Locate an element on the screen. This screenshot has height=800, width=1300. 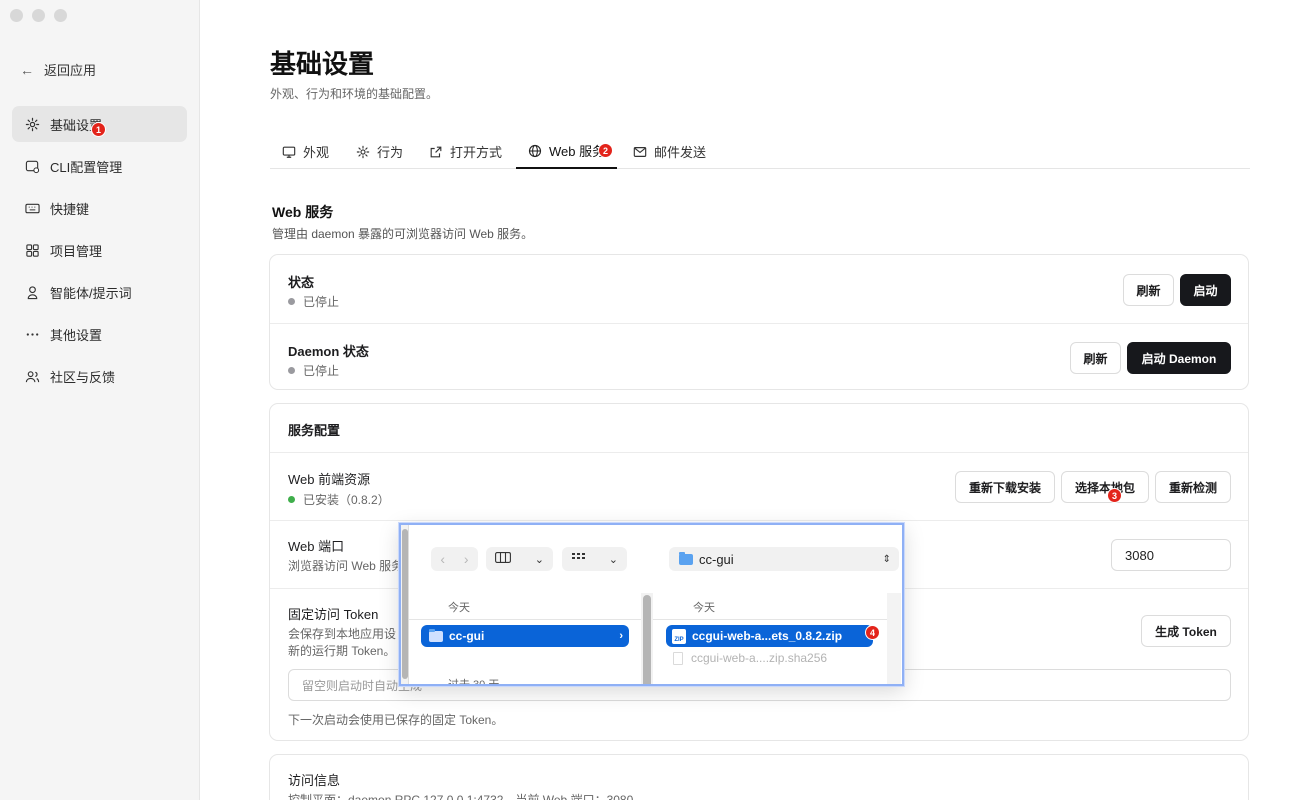
choose-local-package-button: 选择本地包 3 is located at coordinates (1105, 487).